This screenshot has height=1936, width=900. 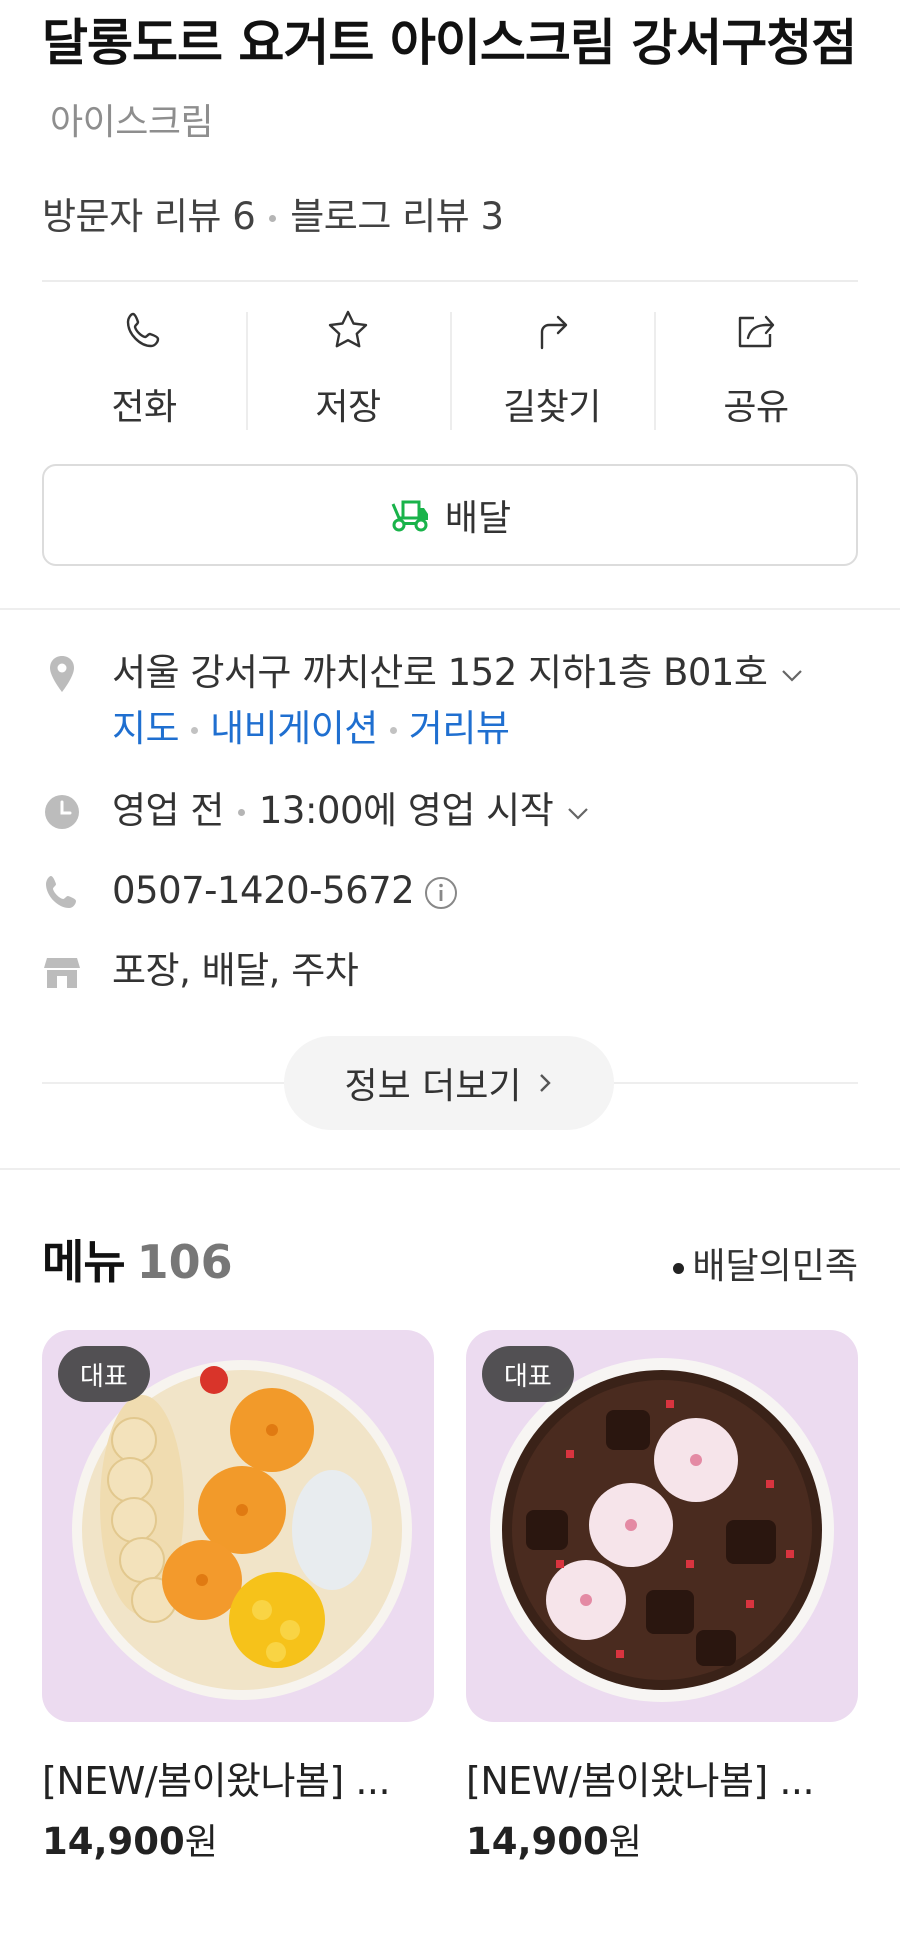 What do you see at coordinates (146, 728) in the screenshot?
I see `map-link: 지도` at bounding box center [146, 728].